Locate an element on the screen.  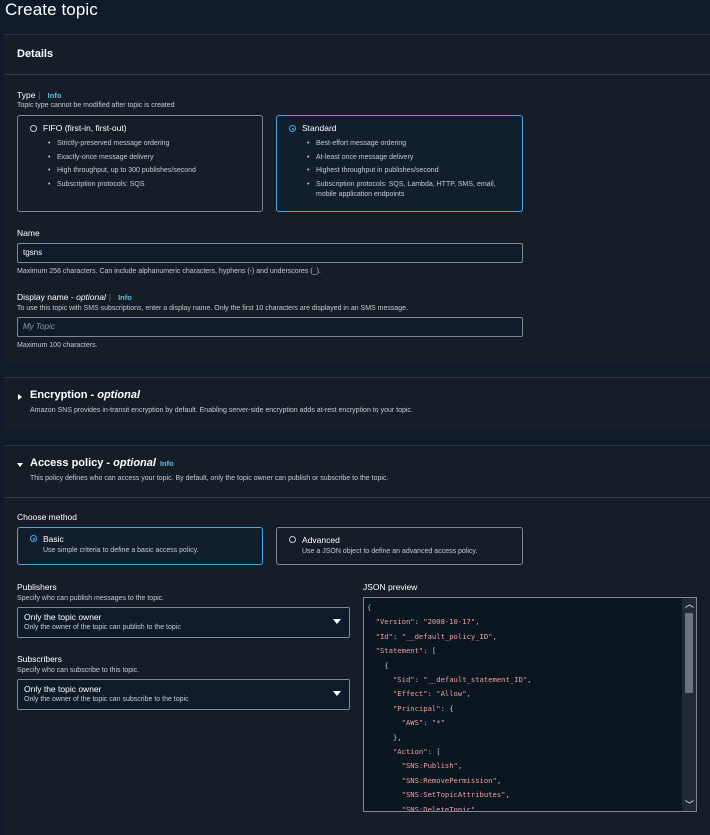
publishers-label: Publishers is located at coordinates (37, 587).